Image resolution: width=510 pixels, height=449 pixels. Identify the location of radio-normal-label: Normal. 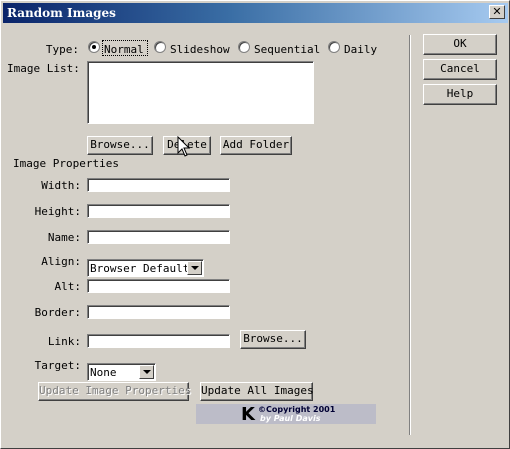
(124, 49).